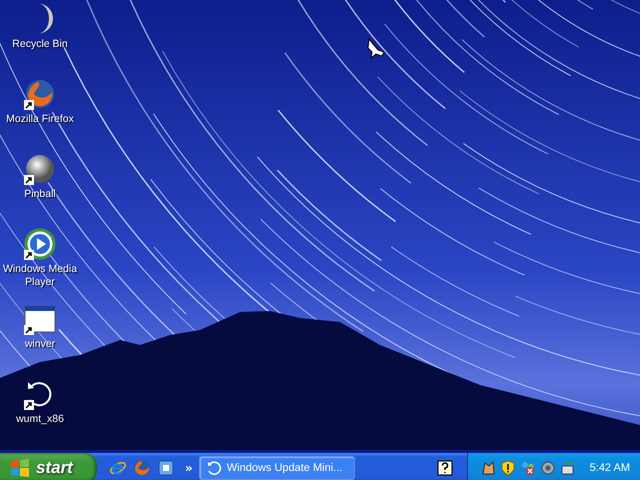  What do you see at coordinates (189, 468) in the screenshot?
I see `chevron: »` at bounding box center [189, 468].